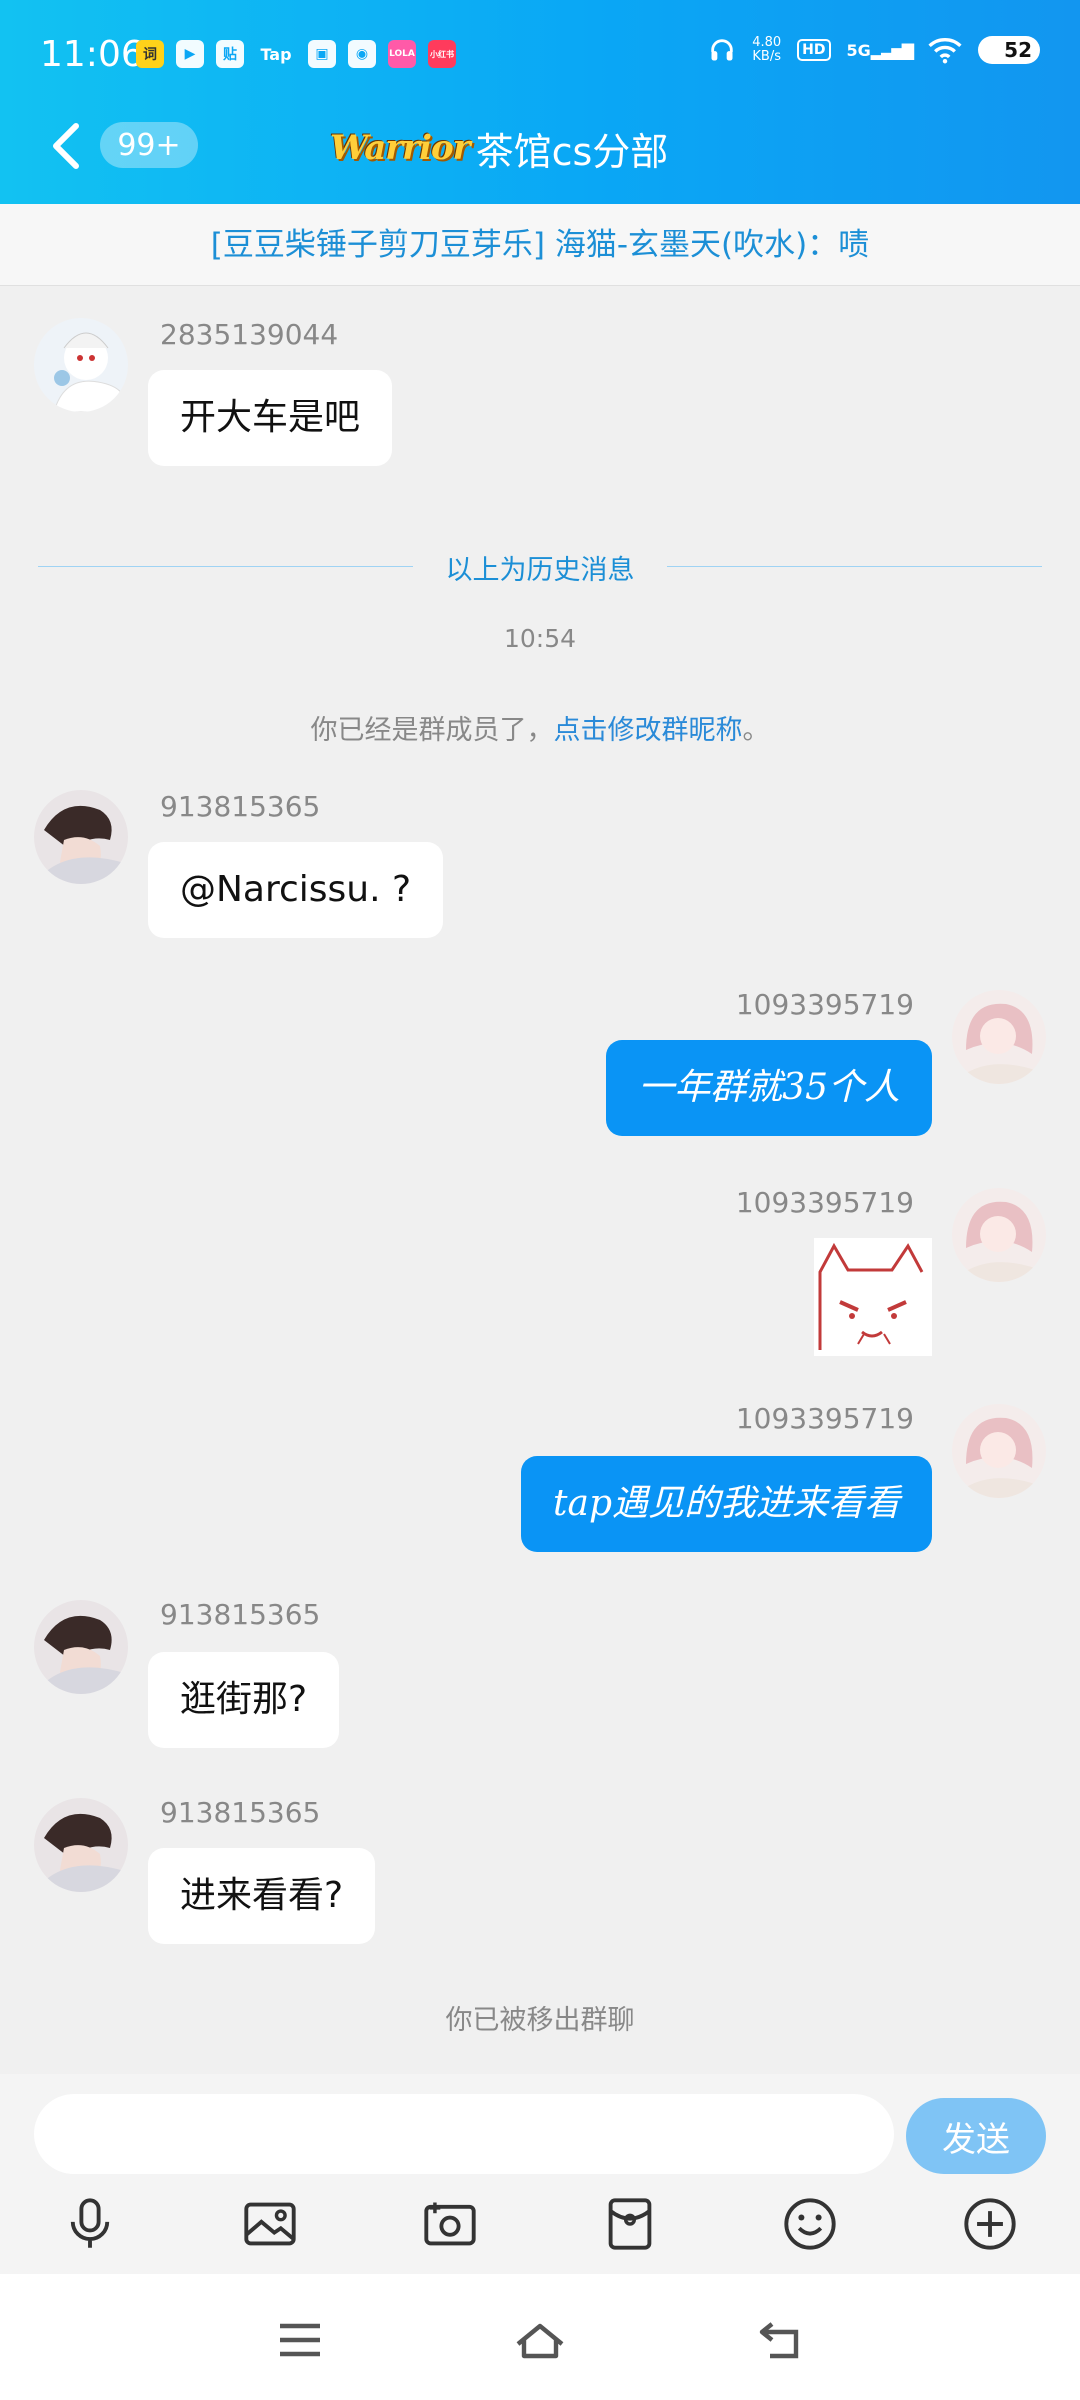 The image size is (1080, 2400). Describe the element at coordinates (726, 1504) in the screenshot. I see `message-bubble: tap遇见的我进来看看` at that location.